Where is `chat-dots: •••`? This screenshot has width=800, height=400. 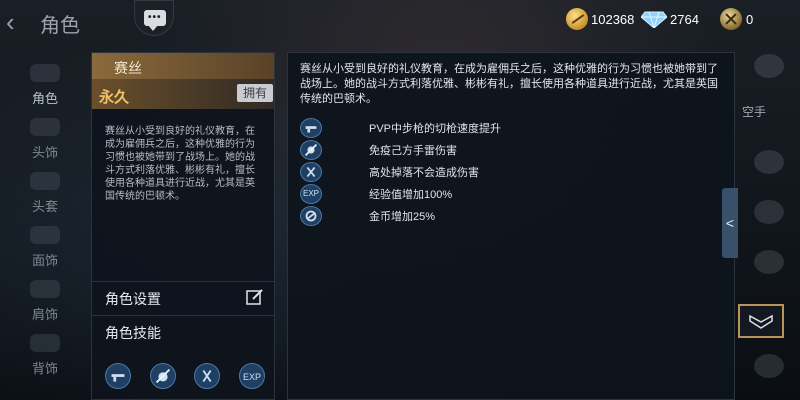
chat-dots: ••• is located at coordinates (155, 17).